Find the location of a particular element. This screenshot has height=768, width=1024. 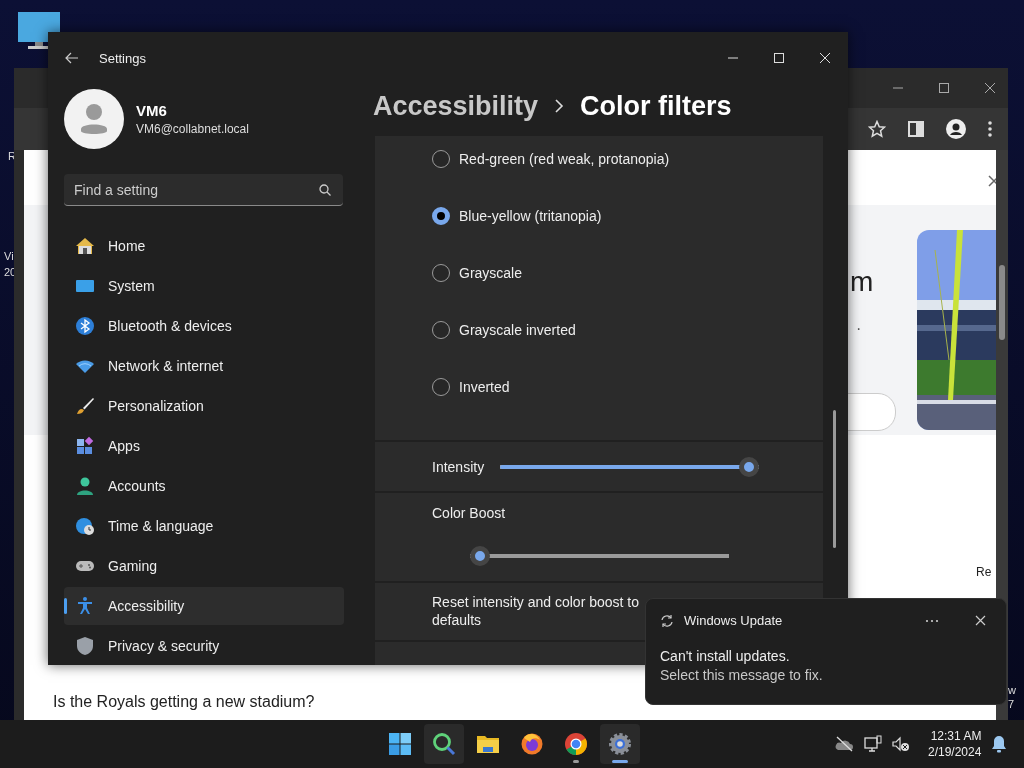

windows-logo-icon is located at coordinates (400, 744).